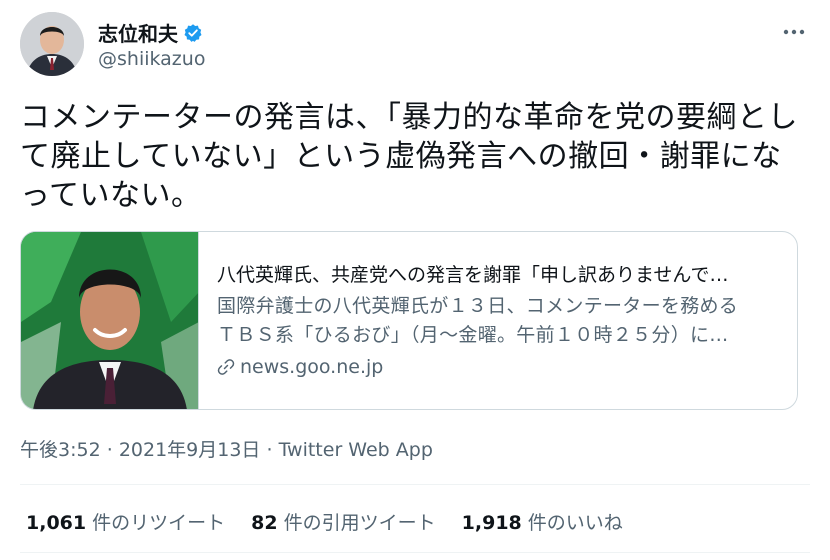 This screenshot has height=560, width=830. Describe the element at coordinates (356, 523) in the screenshot. I see `quotes-label: 件の引用ツイート` at that location.